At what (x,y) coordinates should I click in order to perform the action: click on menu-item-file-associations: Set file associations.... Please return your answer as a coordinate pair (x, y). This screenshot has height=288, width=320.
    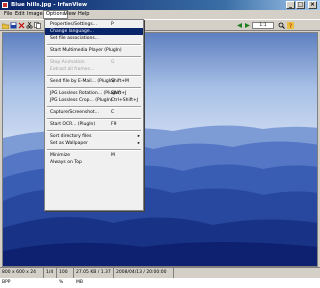
    Looking at the image, I should click on (94, 38).